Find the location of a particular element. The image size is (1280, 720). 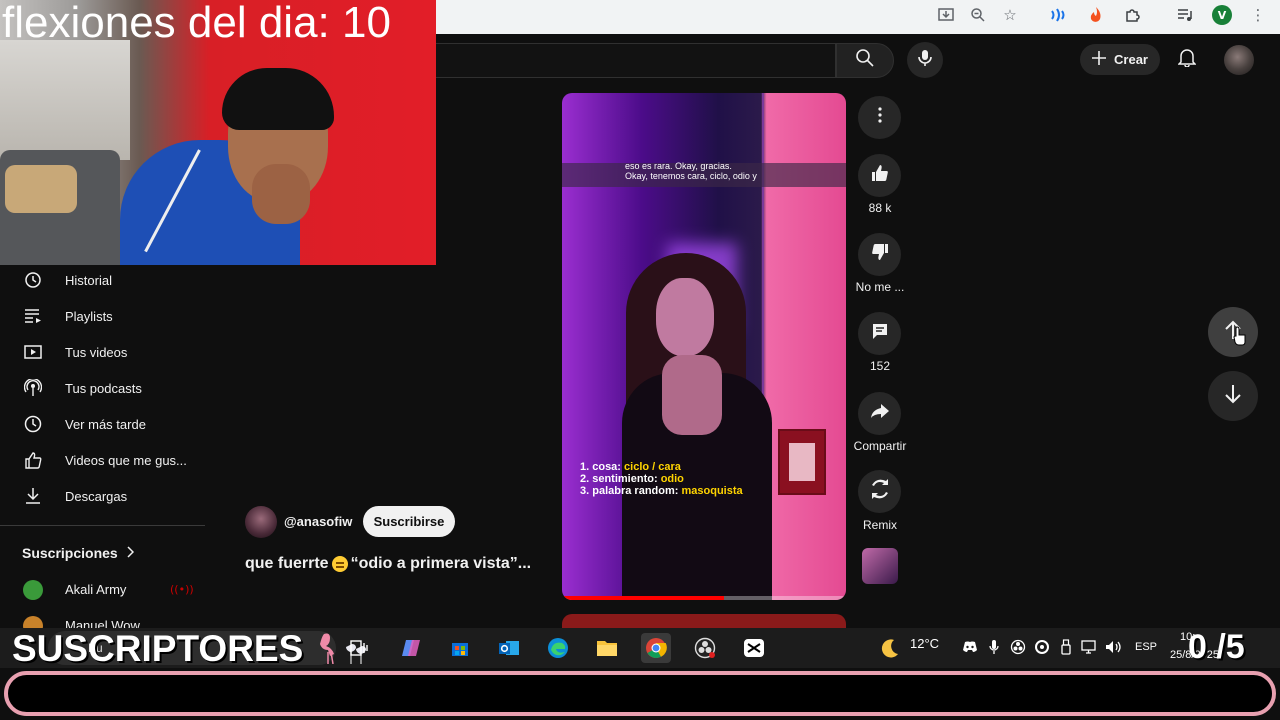

notifications-button is located at coordinates (1187, 59).